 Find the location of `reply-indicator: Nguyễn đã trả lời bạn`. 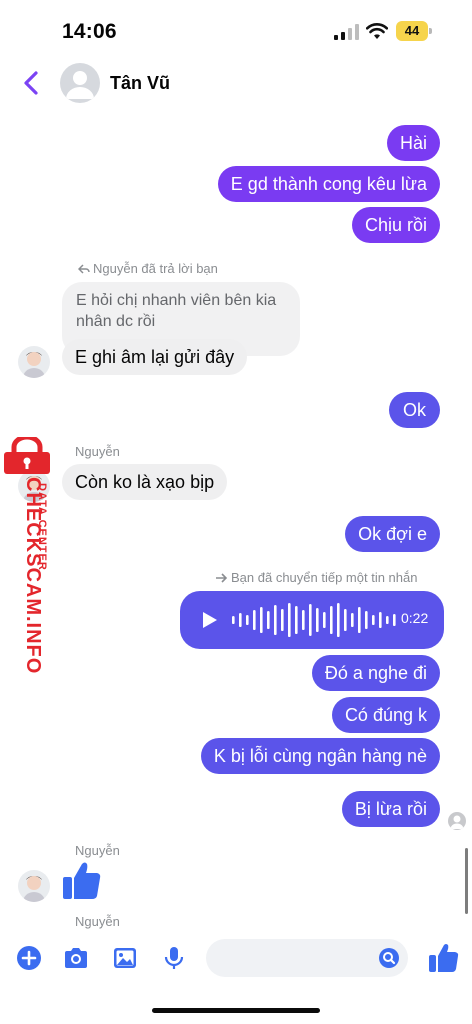

reply-indicator: Nguyễn đã trả lời bạn is located at coordinates (147, 268).